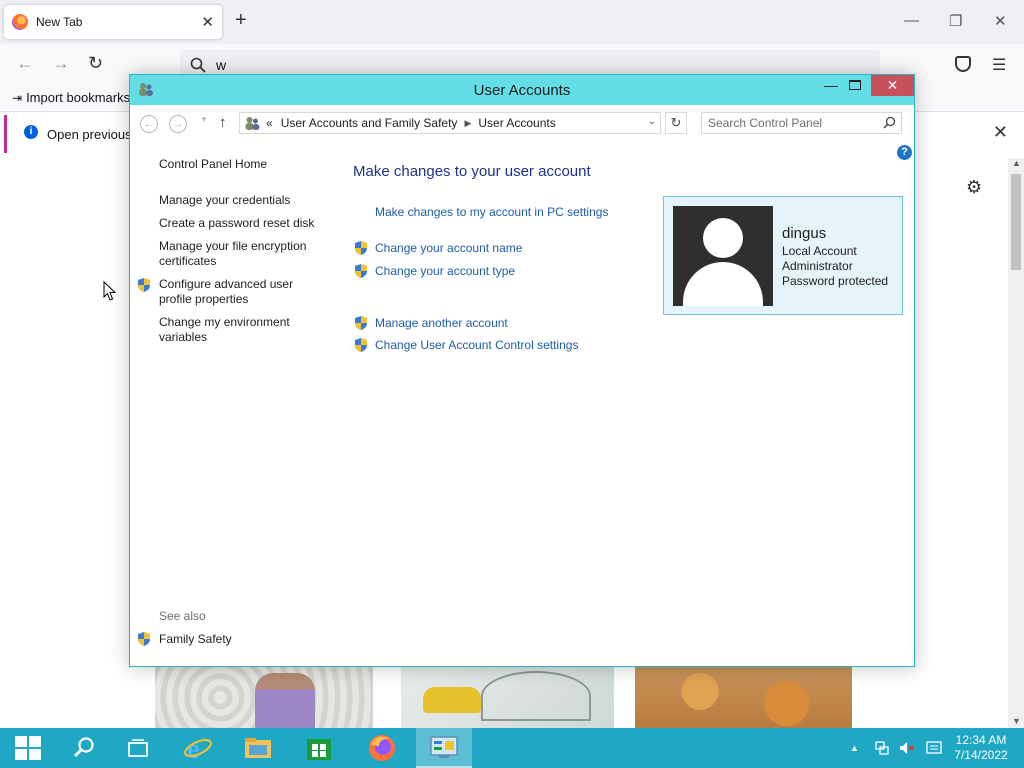 Image resolution: width=1024 pixels, height=768 pixels. I want to click on browser-tab-title: New Tab, so click(59, 22).